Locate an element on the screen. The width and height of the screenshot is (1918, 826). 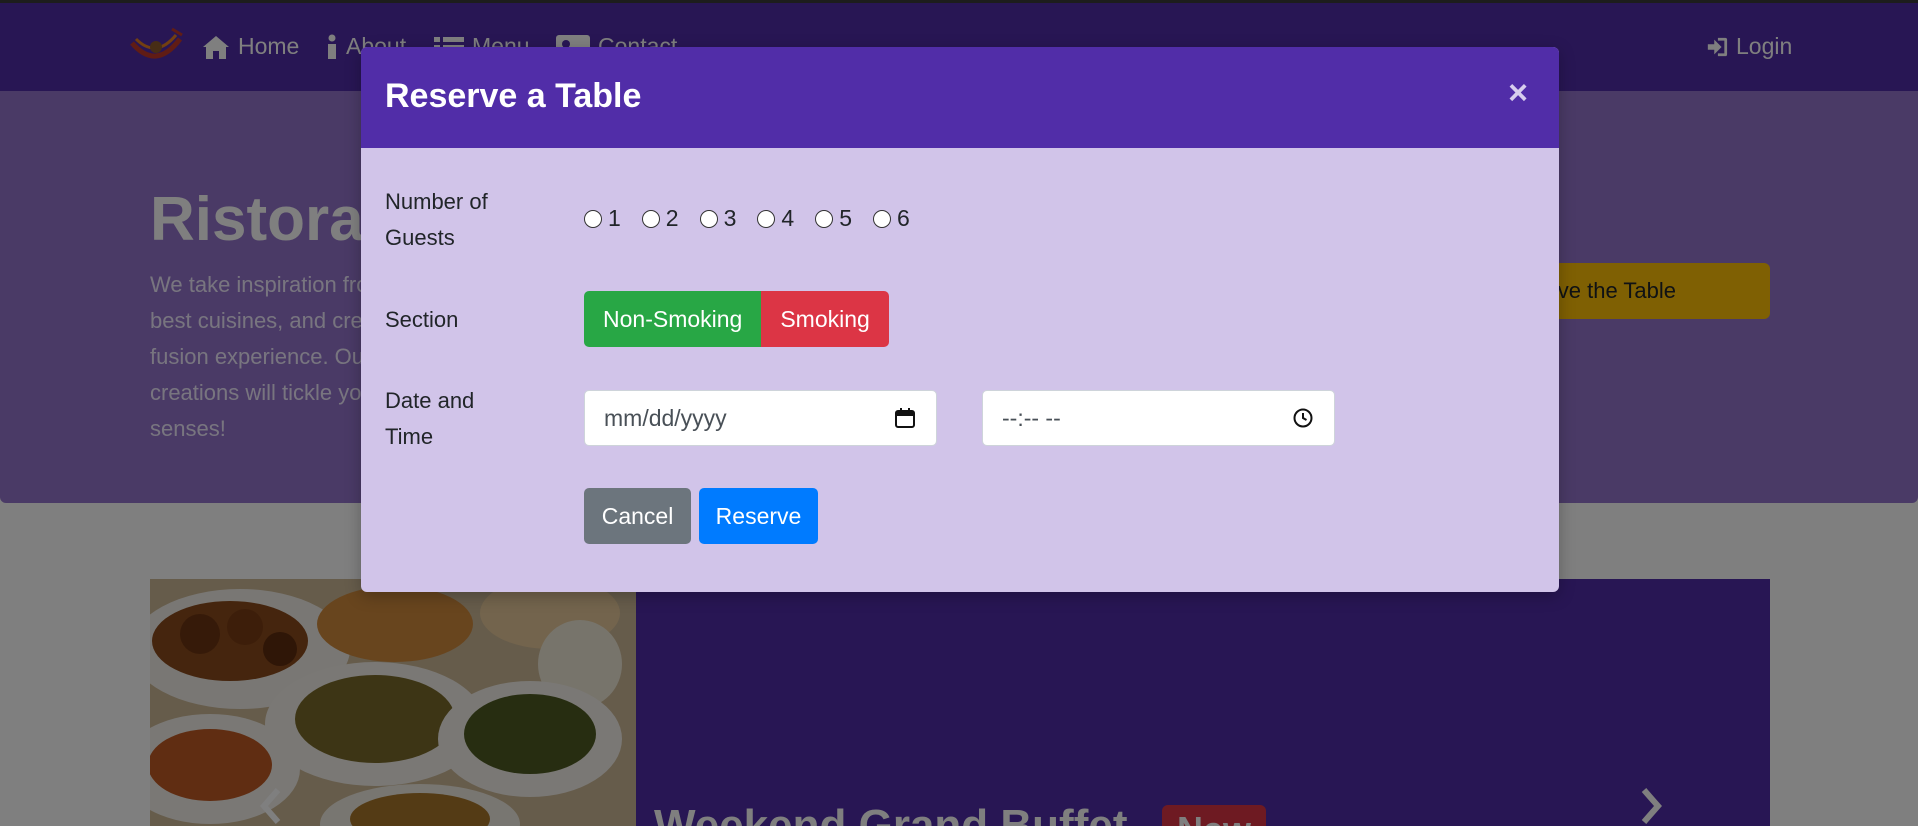
guest-option-label: 5 is located at coordinates (845, 218).